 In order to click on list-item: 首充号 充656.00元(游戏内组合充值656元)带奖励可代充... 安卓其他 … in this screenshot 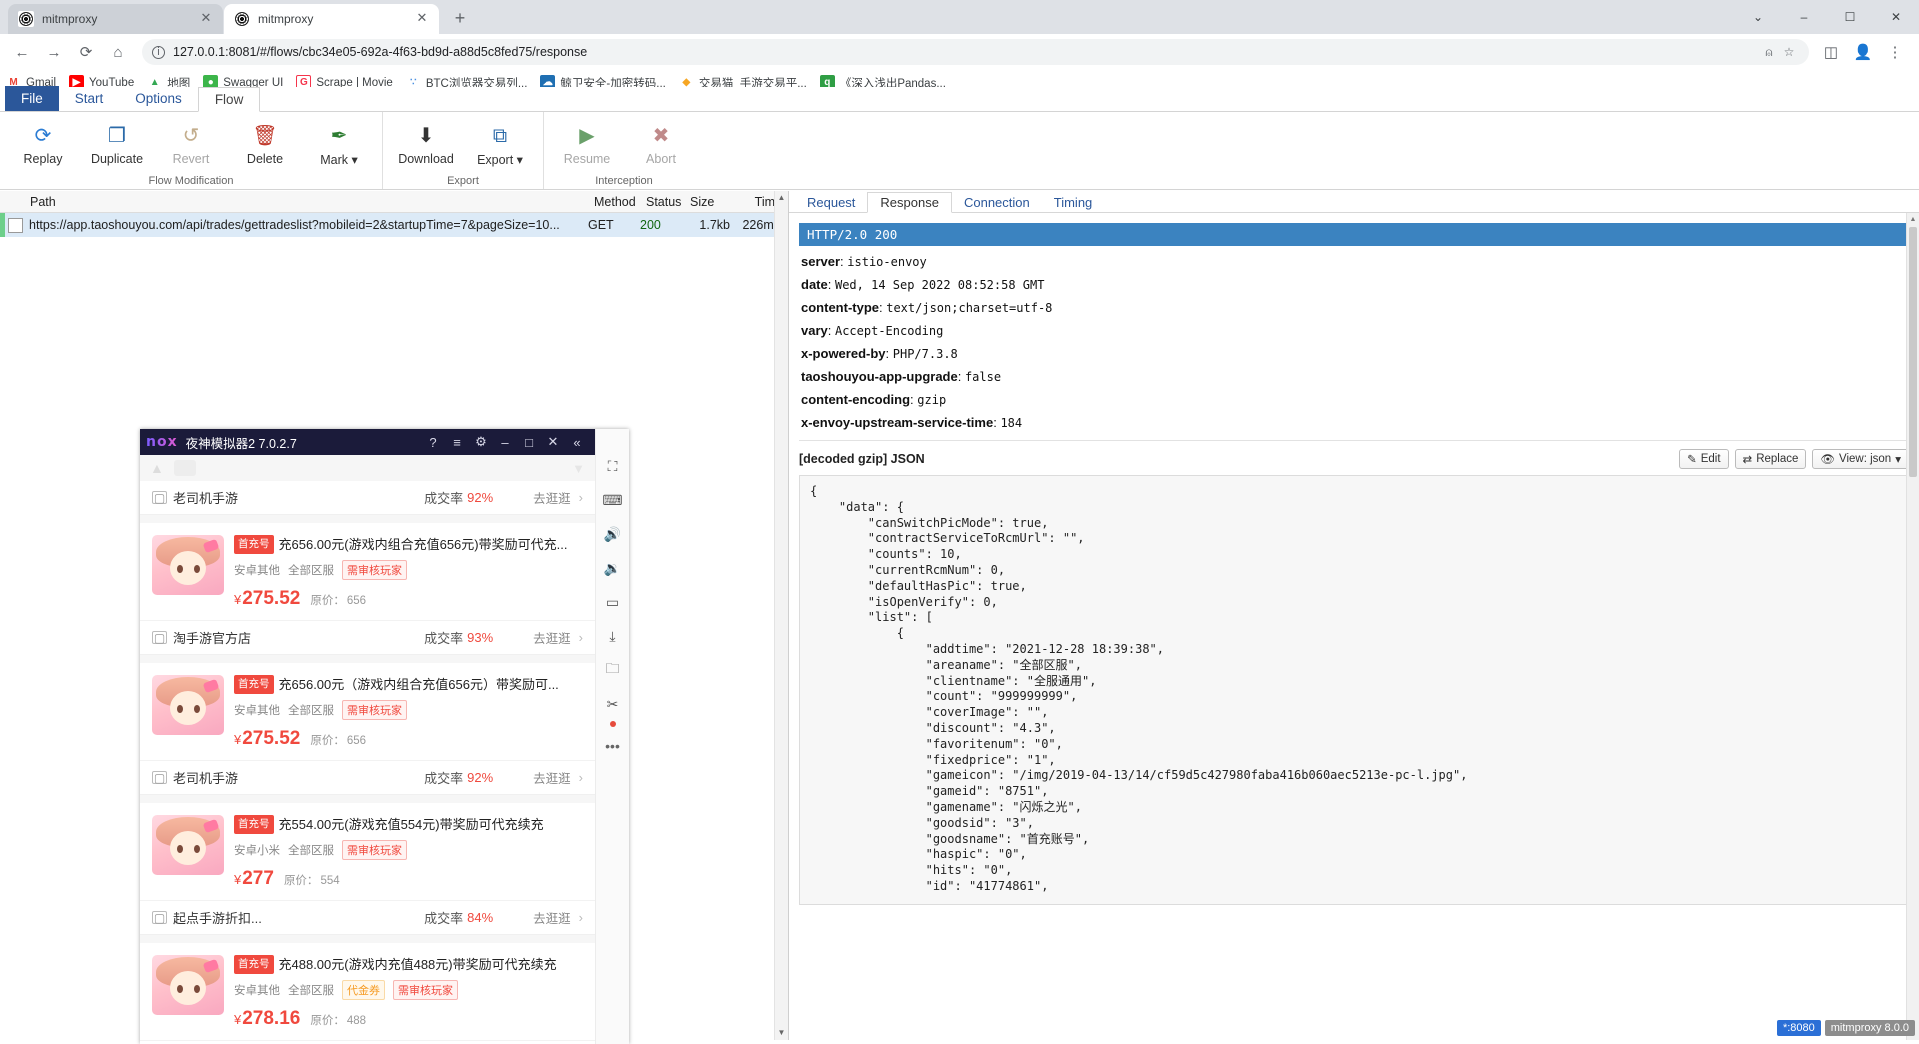, I will do `click(367, 572)`.